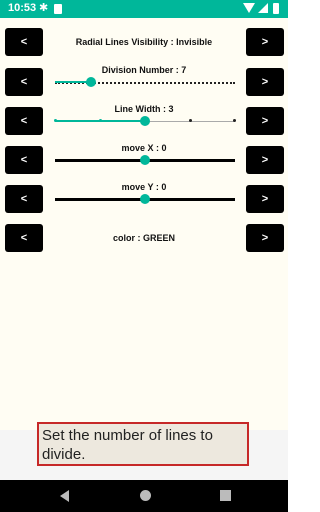 The height and width of the screenshot is (512, 320). Describe the element at coordinates (265, 238) in the screenshot. I see `color-next-button: >` at that location.